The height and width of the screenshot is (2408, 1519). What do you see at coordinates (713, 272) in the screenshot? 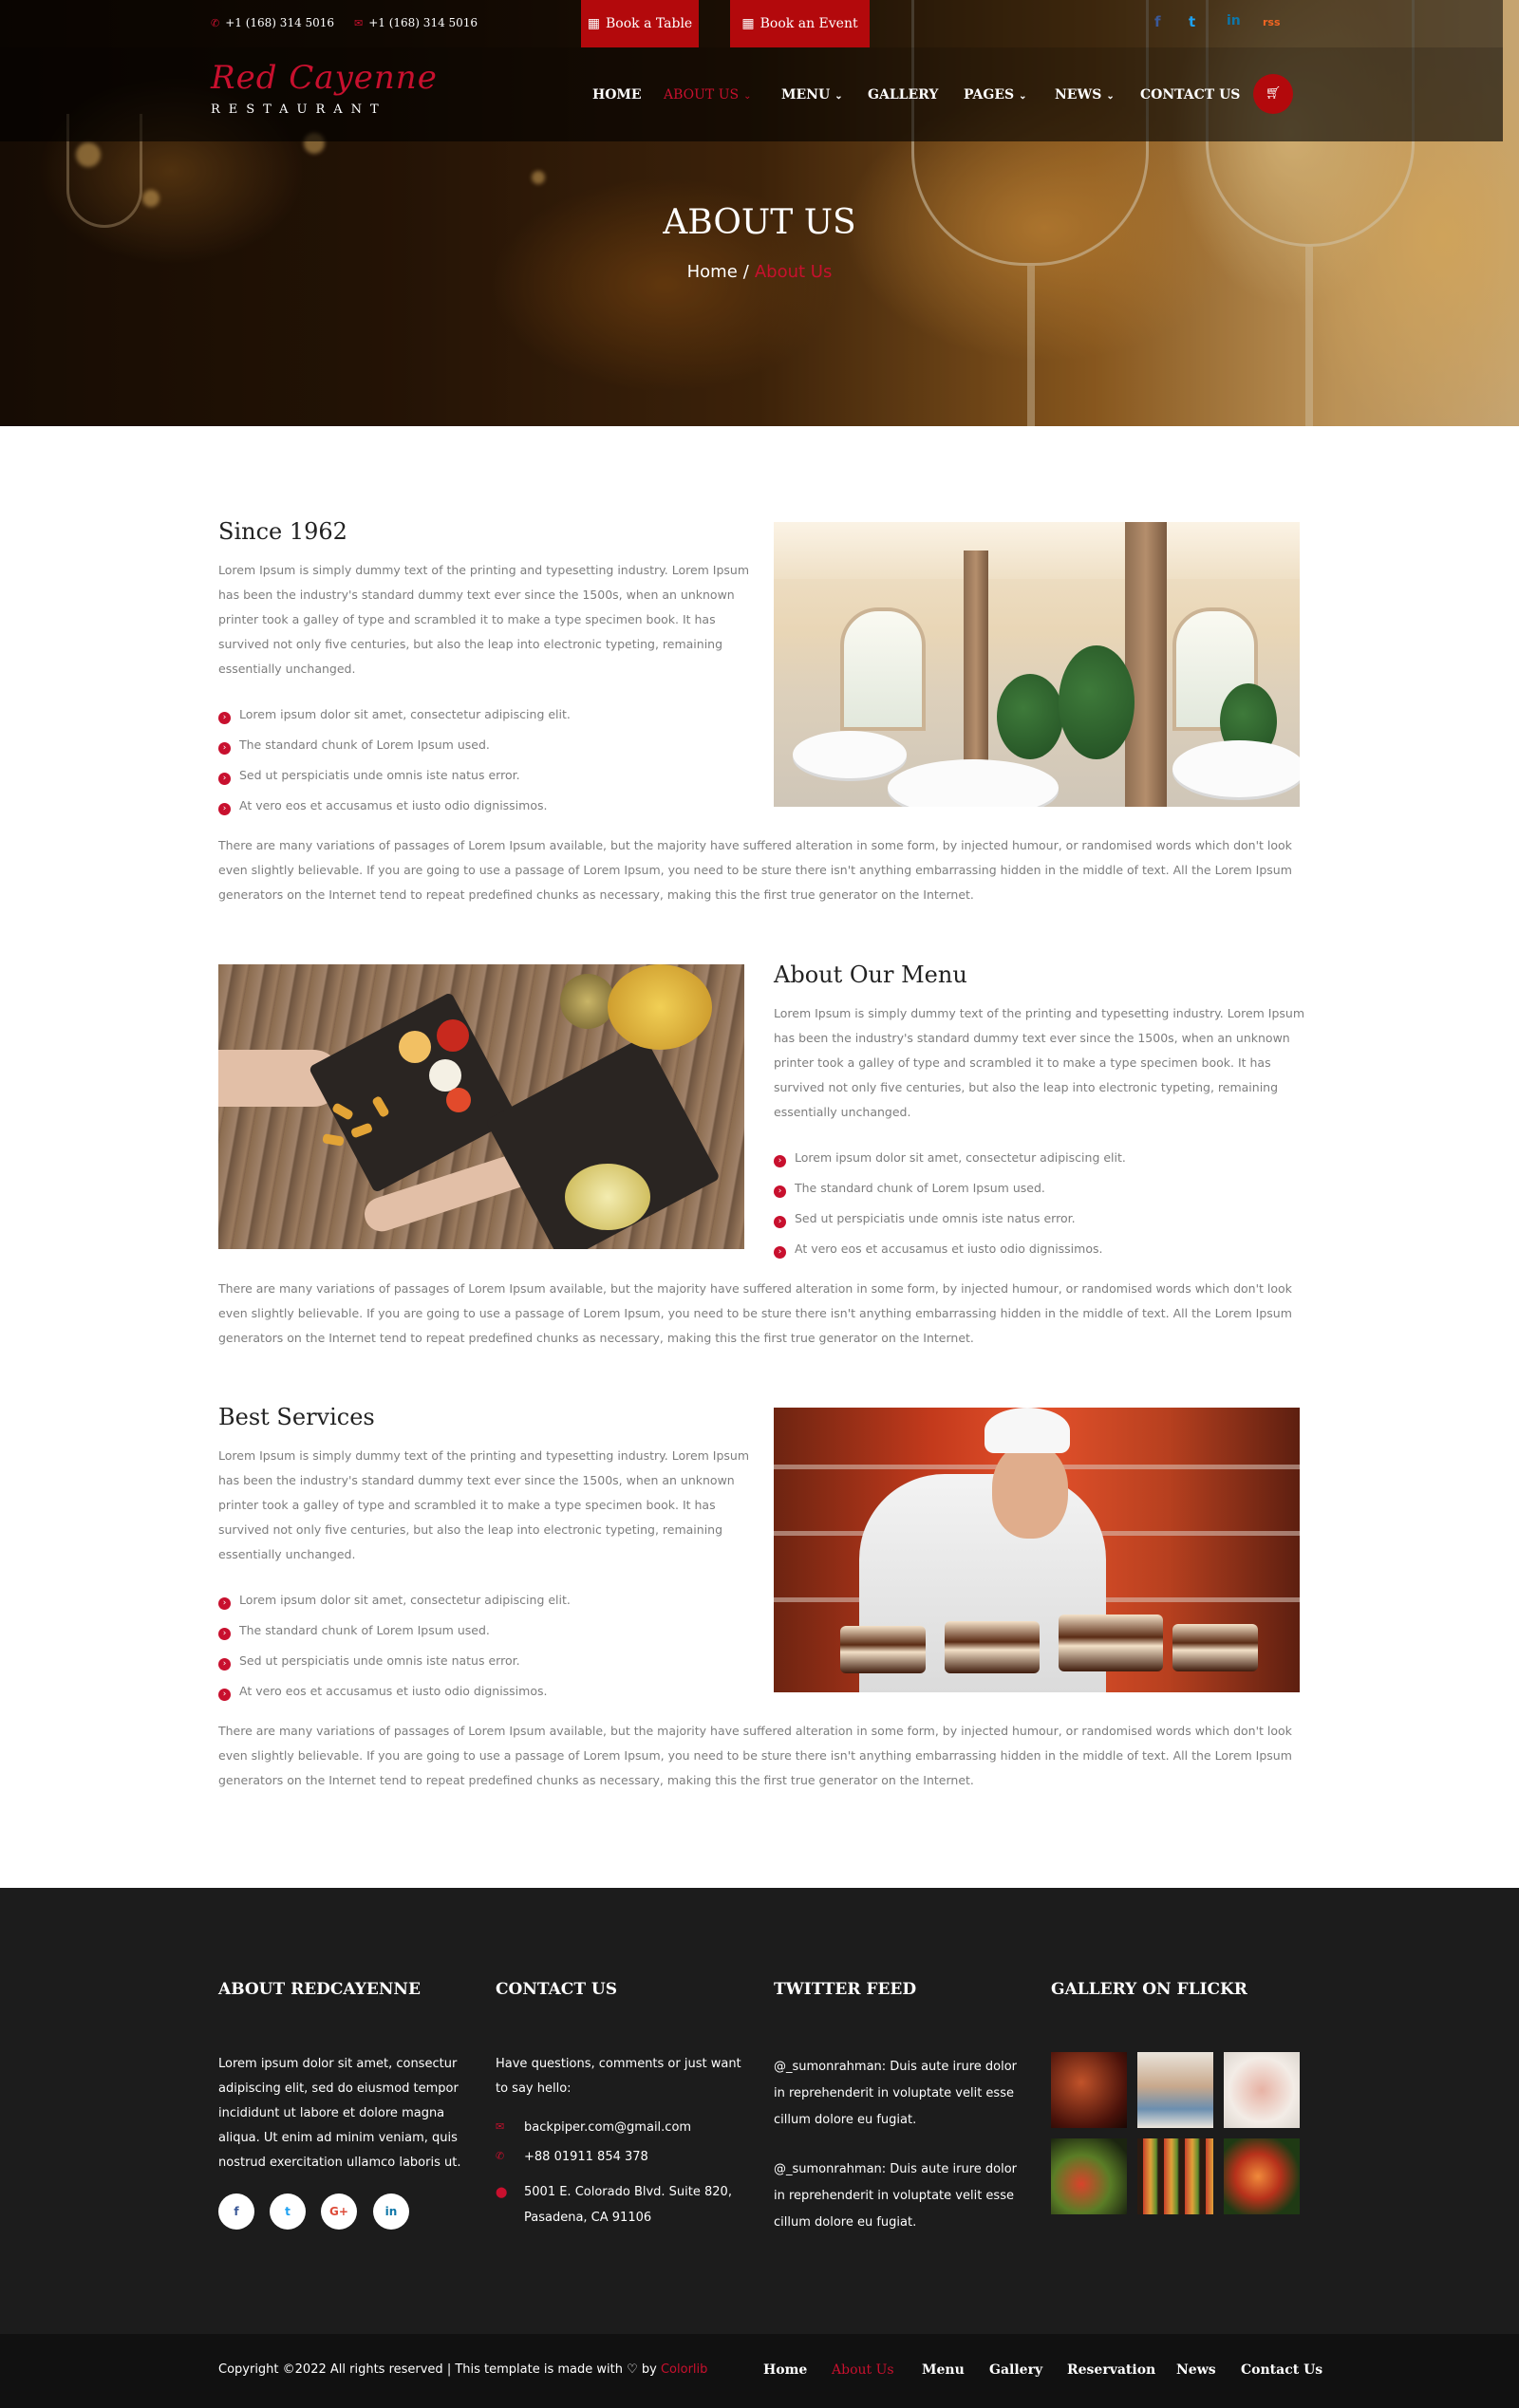
I see `breadcrumb-home: Home` at bounding box center [713, 272].